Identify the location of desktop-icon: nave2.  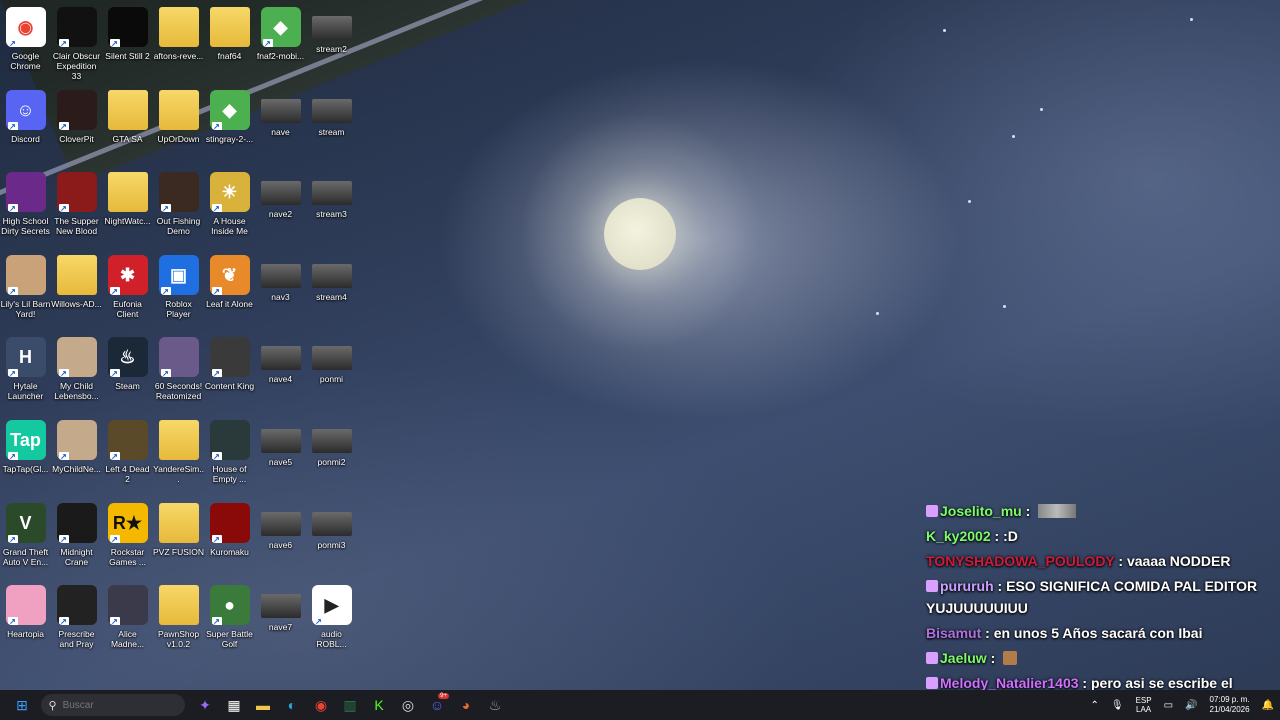
(280, 208).